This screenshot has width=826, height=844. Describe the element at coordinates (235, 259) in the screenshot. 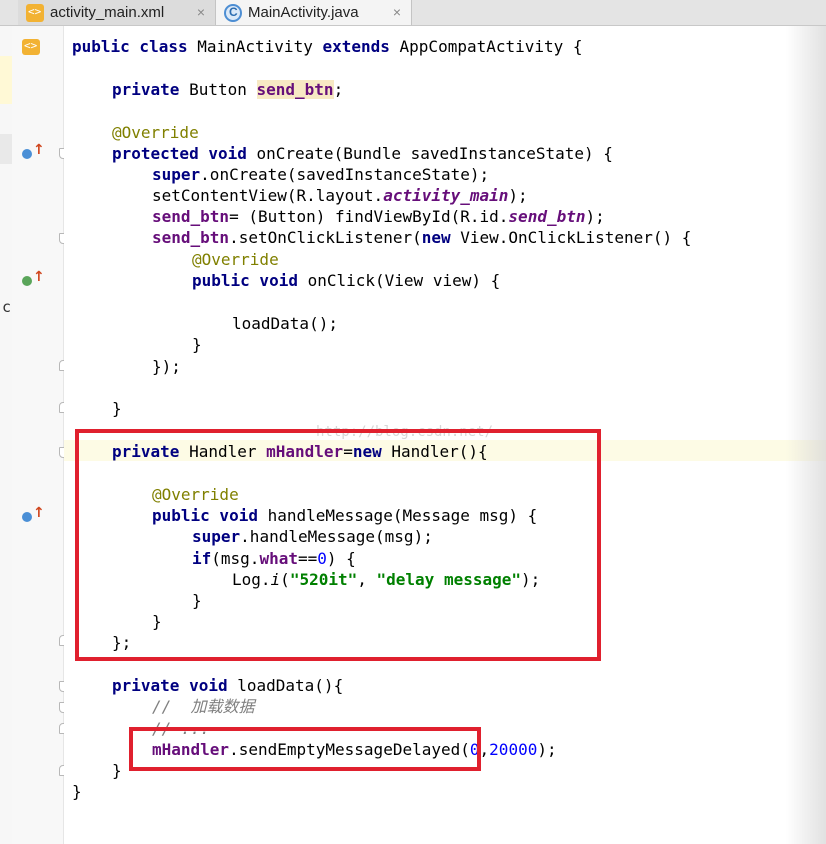

I see `code-line-9: @Override` at that location.